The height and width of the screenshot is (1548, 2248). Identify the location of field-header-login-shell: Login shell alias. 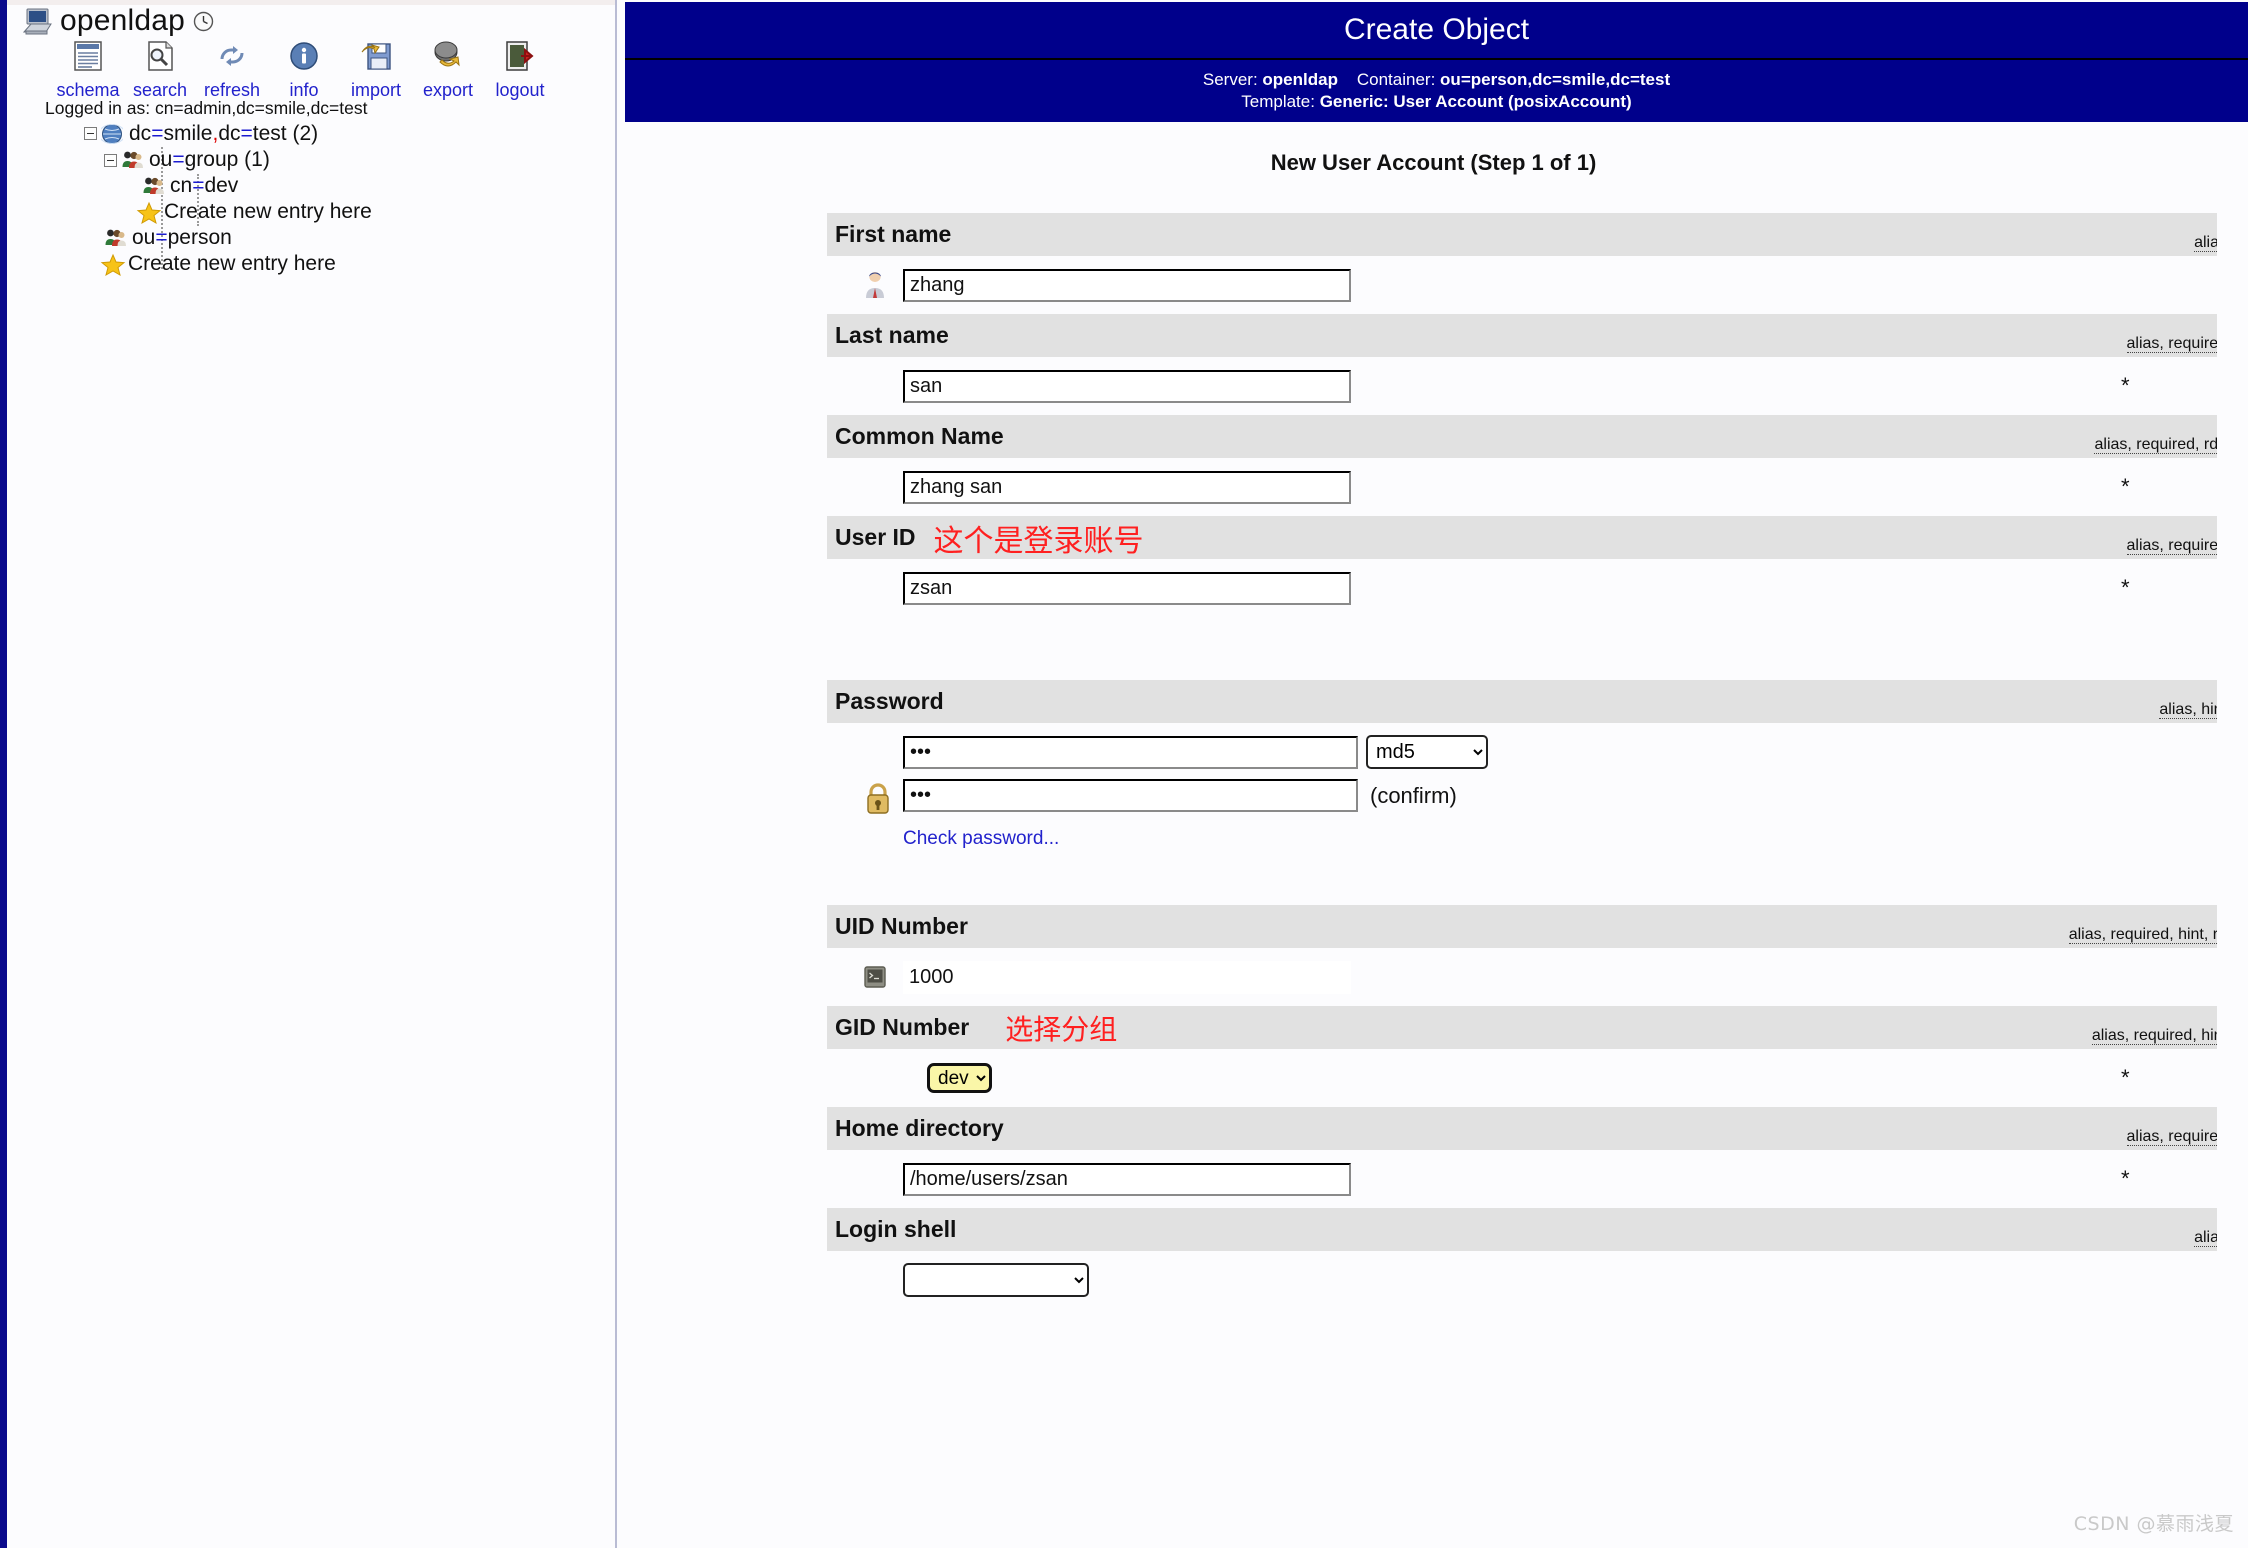
(1522, 1229).